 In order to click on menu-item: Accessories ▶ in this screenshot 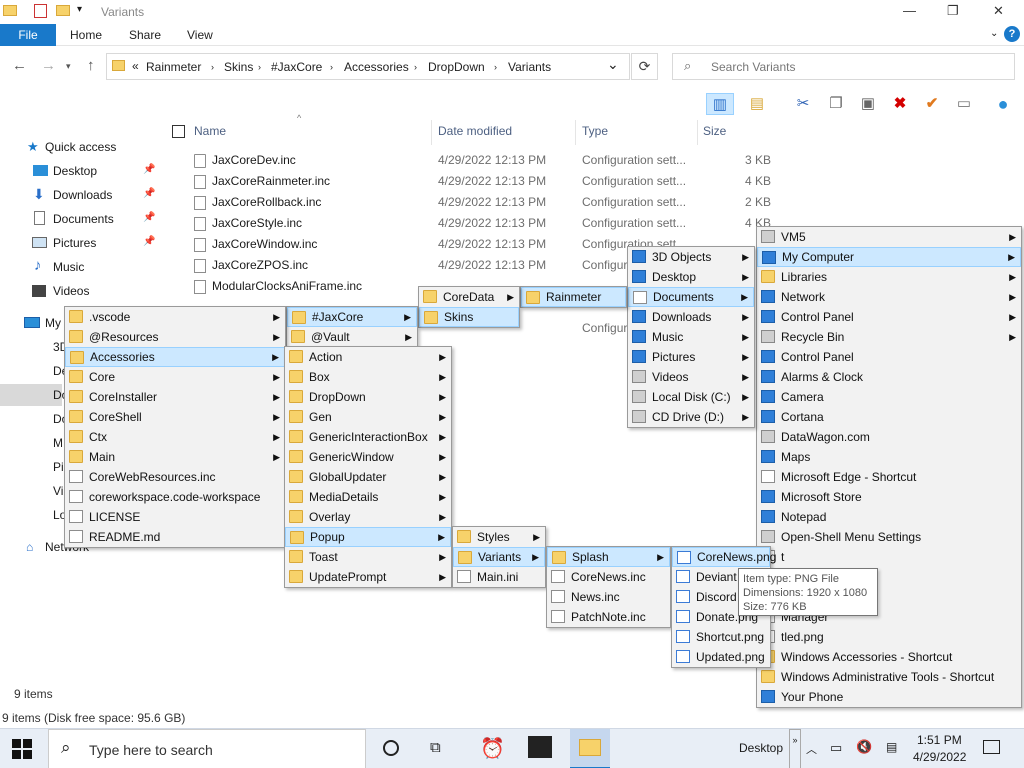, I will do `click(175, 357)`.